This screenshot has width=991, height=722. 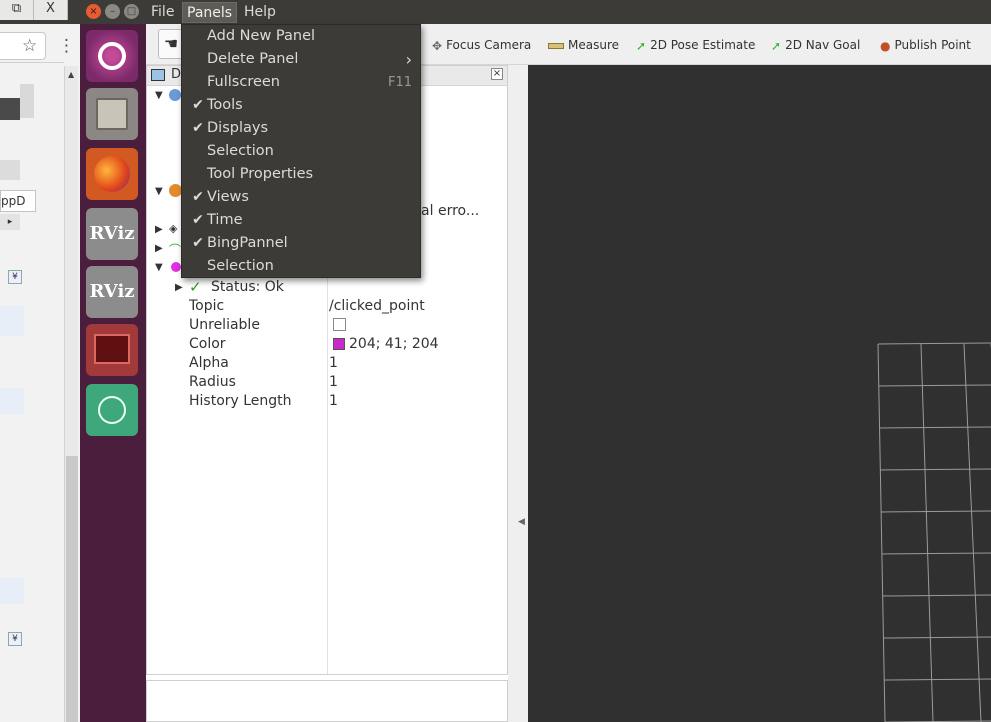 I want to click on panels-menu-item-bingpannel: ✔ BingPannel, so click(x=301, y=243).